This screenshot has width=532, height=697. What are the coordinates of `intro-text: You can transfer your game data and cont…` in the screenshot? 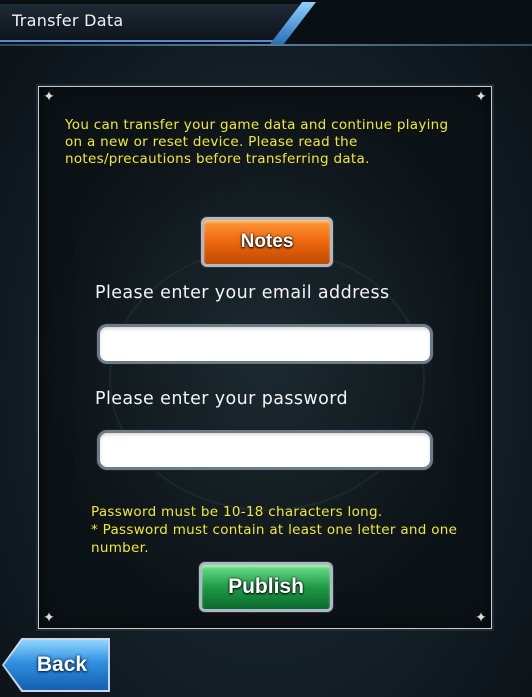 It's located at (257, 142).